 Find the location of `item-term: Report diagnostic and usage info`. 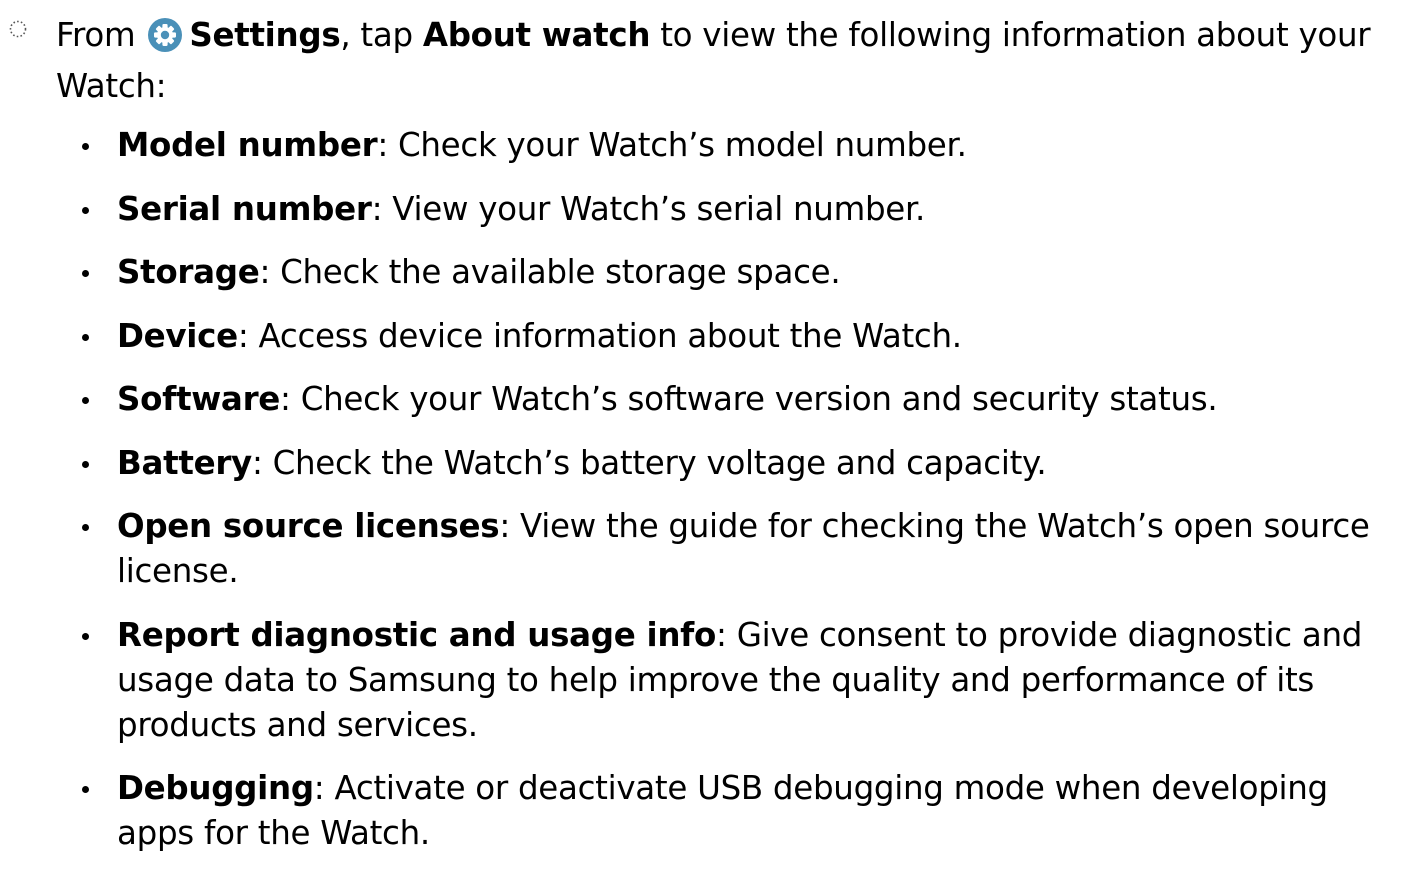

item-term: Report diagnostic and usage info is located at coordinates (417, 634).